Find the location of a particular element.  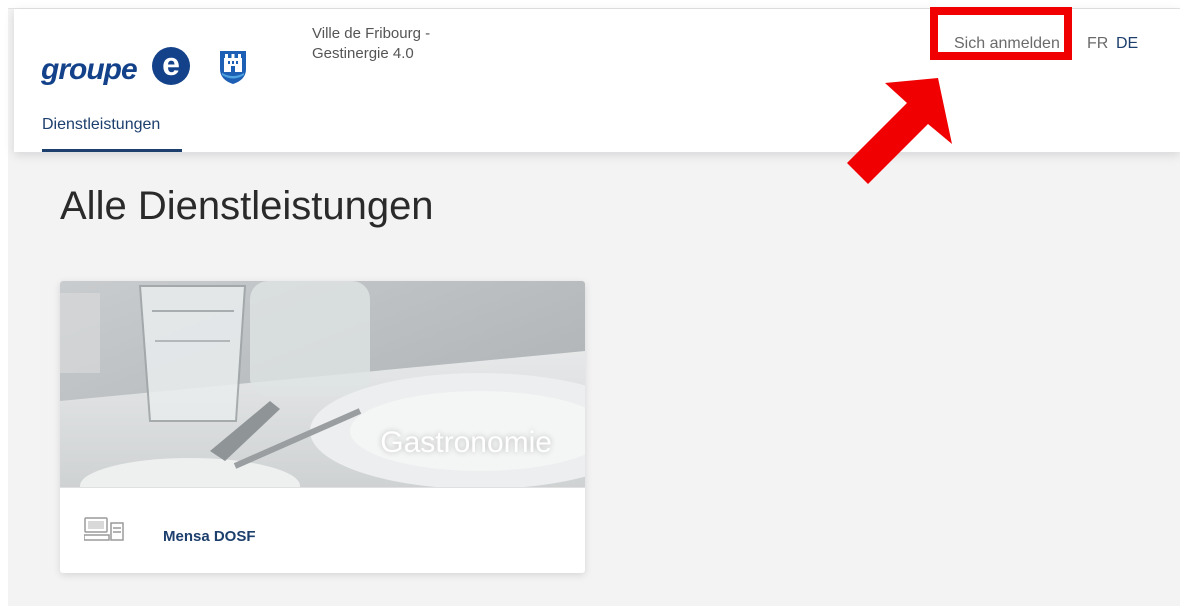

language-de-link: DE is located at coordinates (1127, 44).